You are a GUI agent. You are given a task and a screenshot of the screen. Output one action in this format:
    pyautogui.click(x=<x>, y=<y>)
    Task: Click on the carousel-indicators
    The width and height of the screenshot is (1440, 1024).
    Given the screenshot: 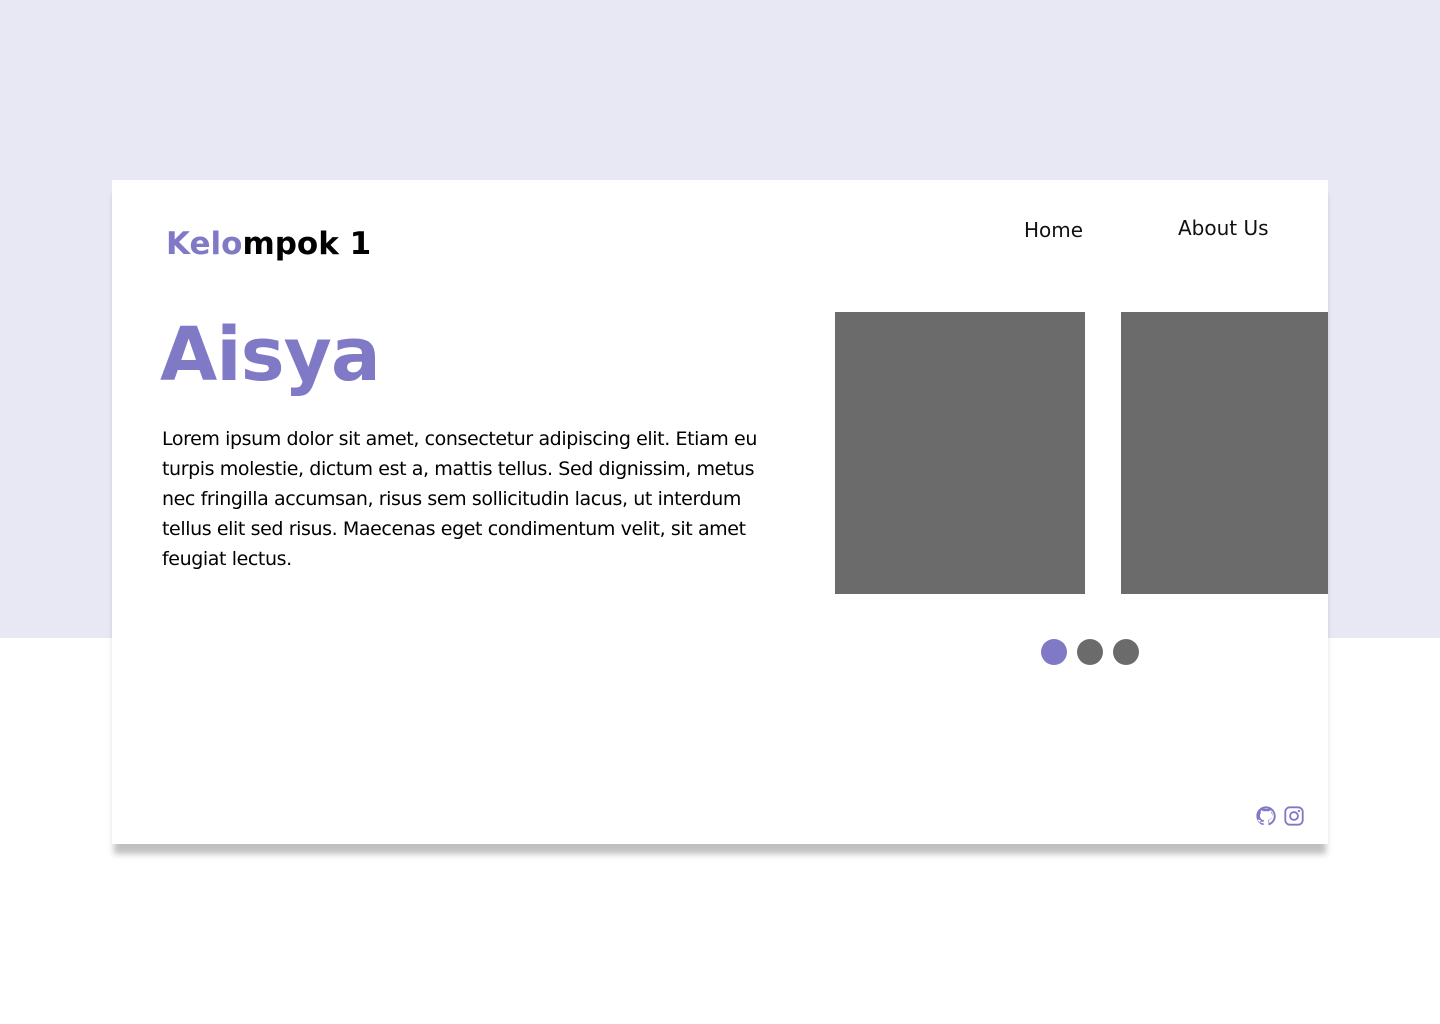 What is the action you would take?
    pyautogui.click(x=1090, y=652)
    